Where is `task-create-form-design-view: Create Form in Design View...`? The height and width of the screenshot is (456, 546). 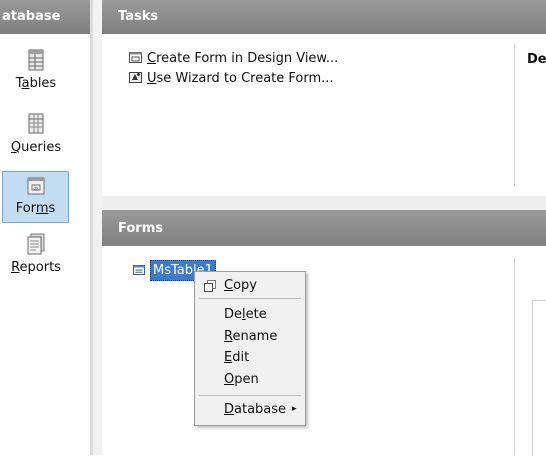 task-create-form-design-view: Create Form in Design View... is located at coordinates (233, 59).